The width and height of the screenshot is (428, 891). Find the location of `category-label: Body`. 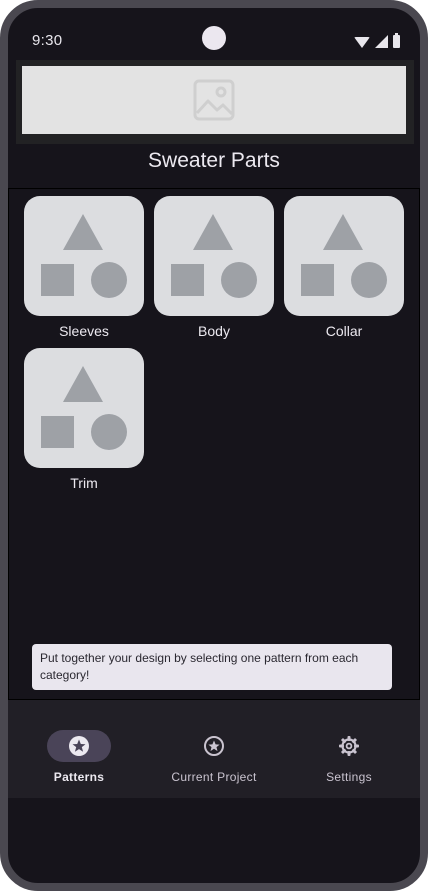

category-label: Body is located at coordinates (214, 331).